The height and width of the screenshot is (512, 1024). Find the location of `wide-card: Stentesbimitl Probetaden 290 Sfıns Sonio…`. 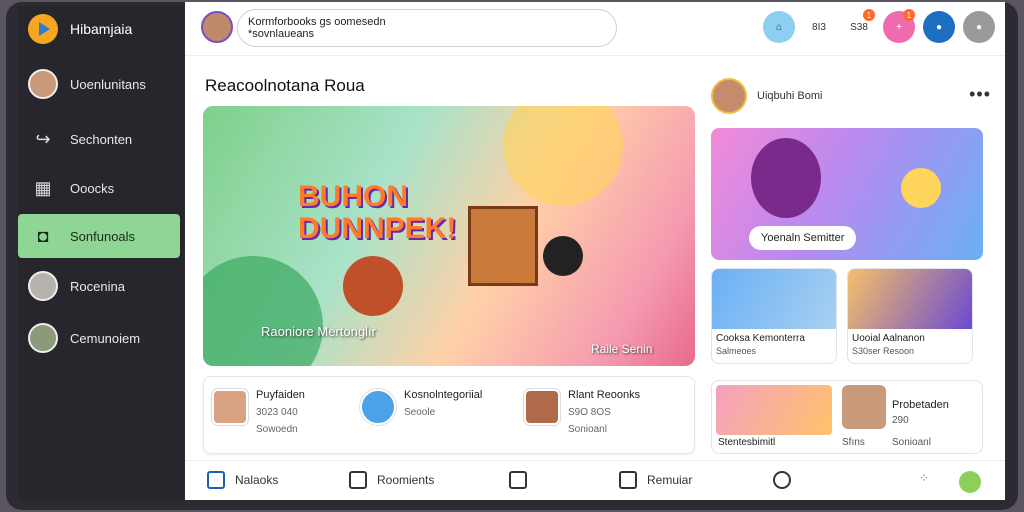

wide-card: Stentesbimitl Probetaden 290 Sfıns Sonio… is located at coordinates (847, 417).